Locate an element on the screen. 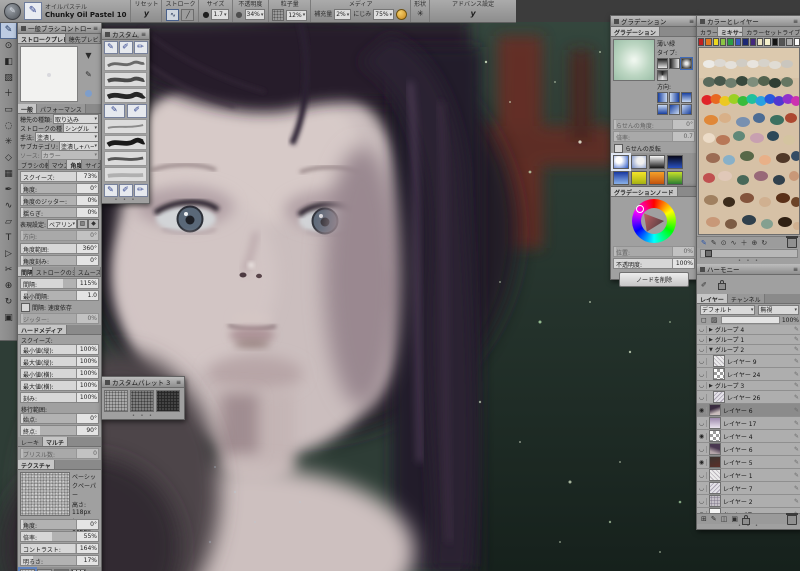 The image size is (800, 571). dropper-tool: ⊙ is located at coordinates (8, 46).